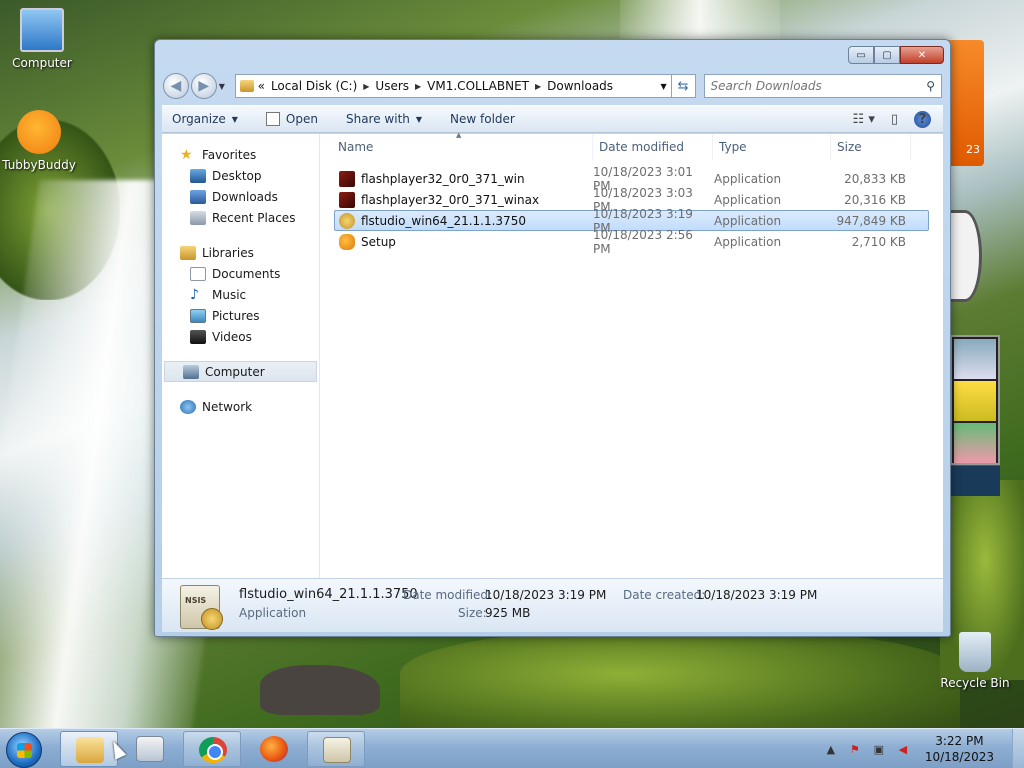 Image resolution: width=1024 pixels, height=768 pixels. I want to click on sort-ascending-icon: ▲, so click(459, 135).